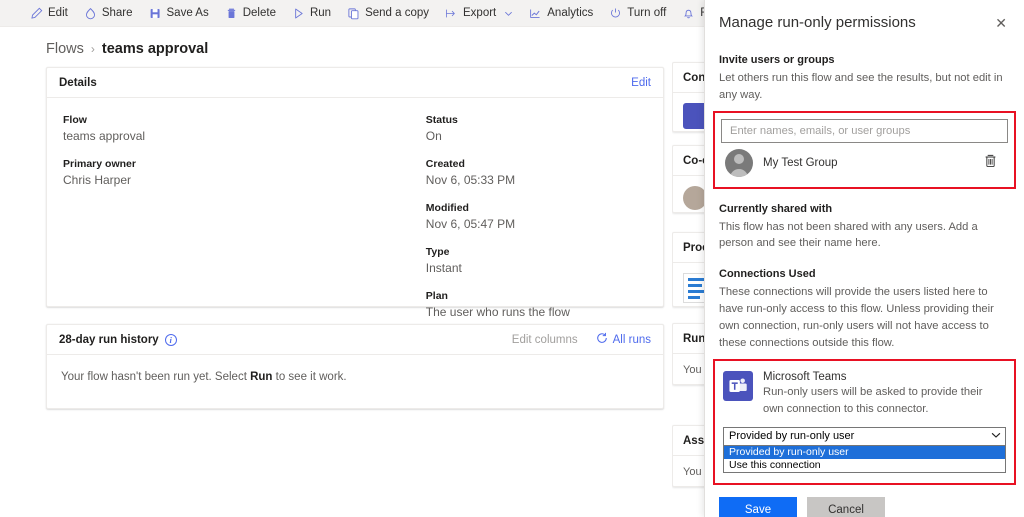 This screenshot has height=517, width=1024. I want to click on field-flow-value: teams approval, so click(104, 136).